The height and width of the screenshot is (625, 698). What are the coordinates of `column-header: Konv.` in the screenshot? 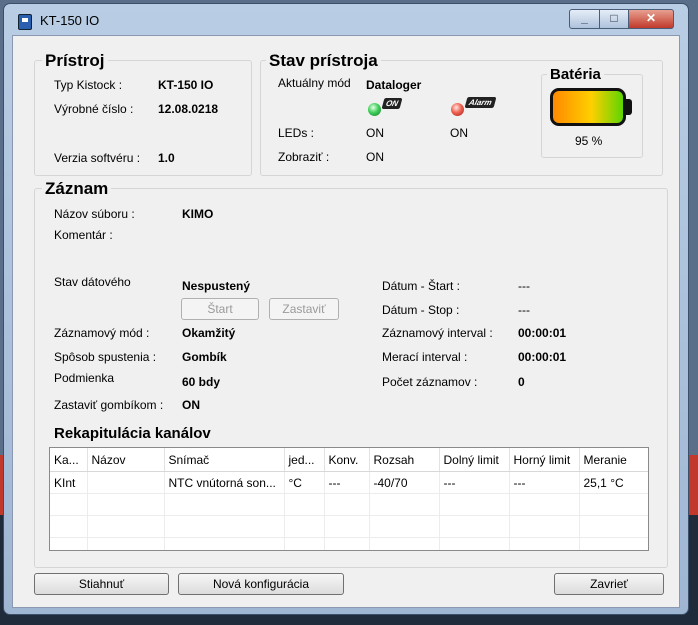 It's located at (347, 460).